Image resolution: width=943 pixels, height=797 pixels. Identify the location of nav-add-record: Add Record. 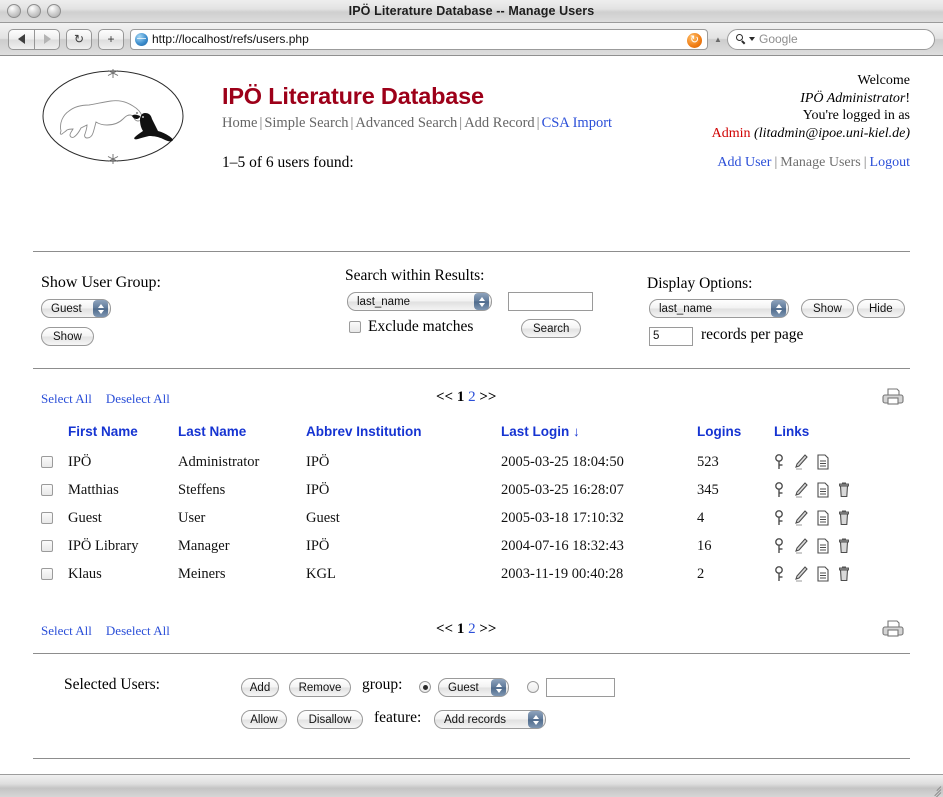
(499, 123).